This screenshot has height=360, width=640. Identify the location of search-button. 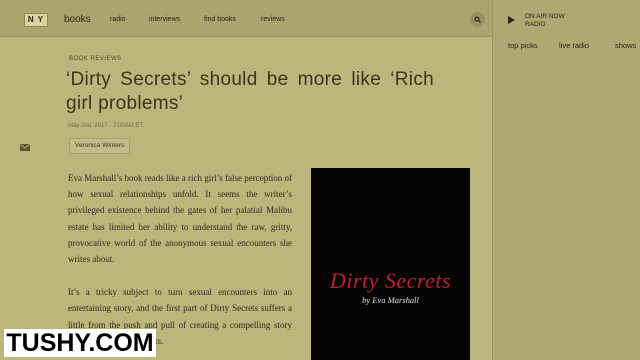
(477, 19).